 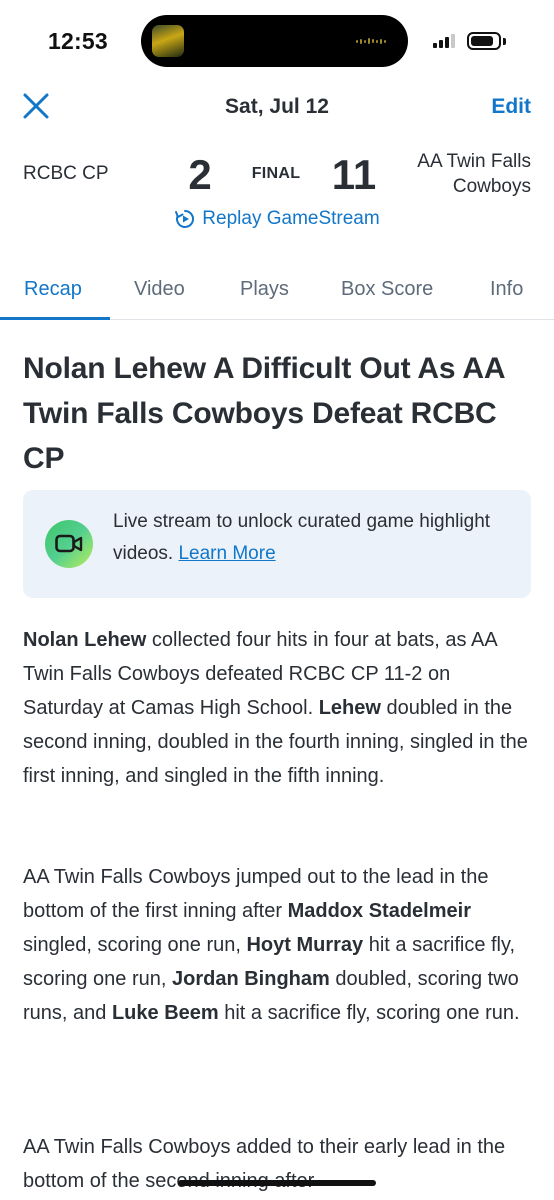 I want to click on tab-plays: Plays, so click(x=264, y=289).